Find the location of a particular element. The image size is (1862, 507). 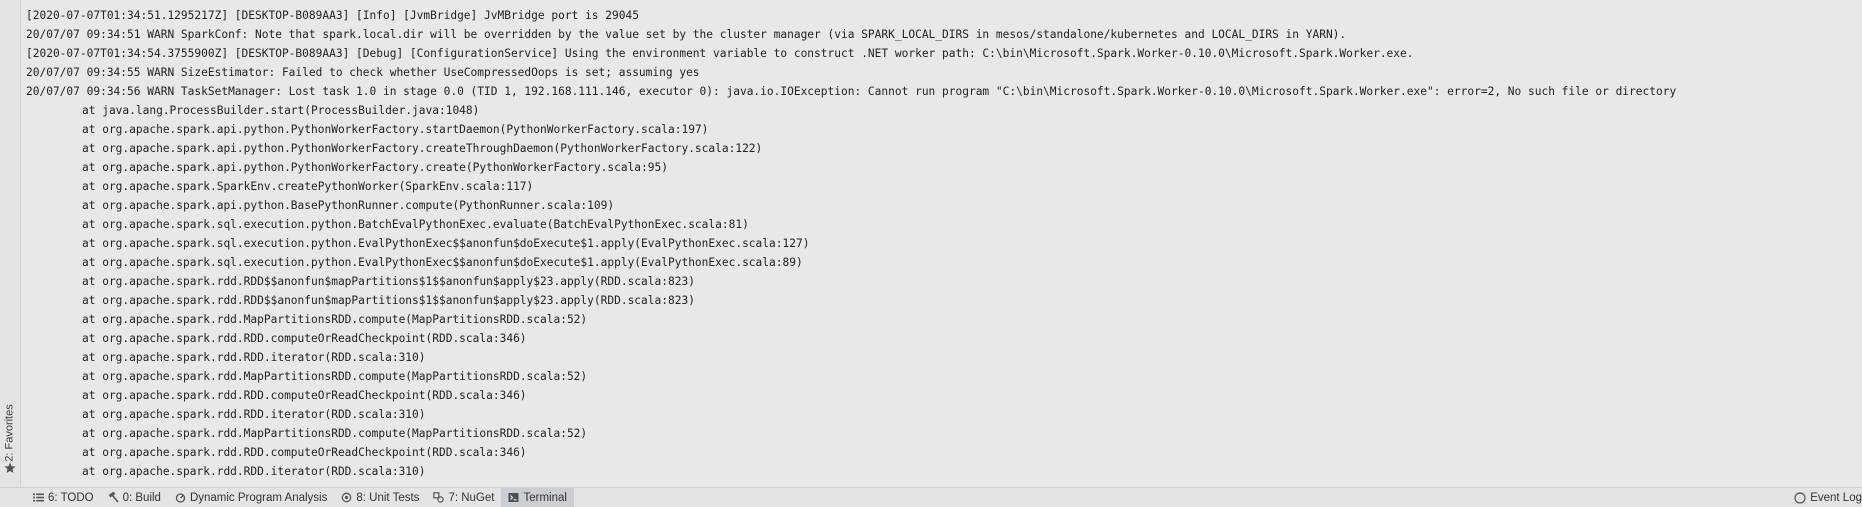

tab-dynamic-program-analysis-label: Dynamic Program Analysis is located at coordinates (258, 497).